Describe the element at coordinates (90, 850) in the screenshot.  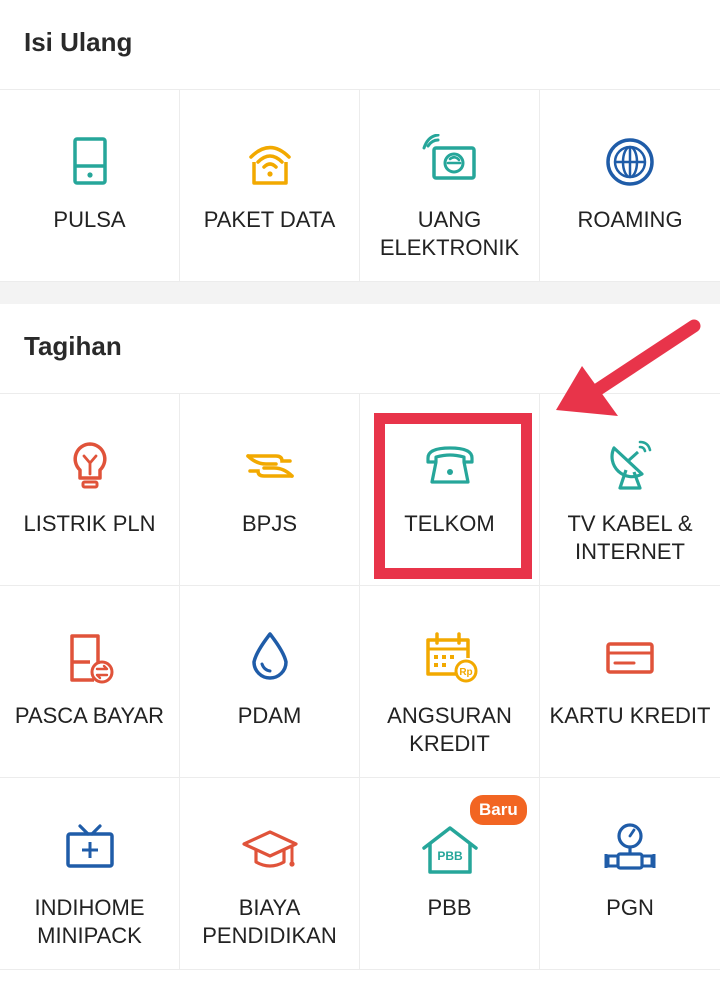
I see `tv-icon` at that location.